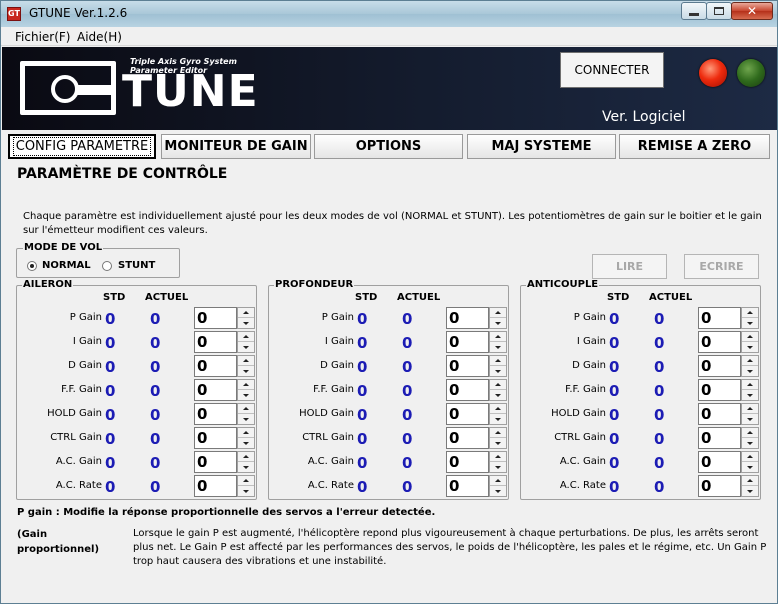  Describe the element at coordinates (752, 11) in the screenshot. I see `close-button: ✕` at that location.